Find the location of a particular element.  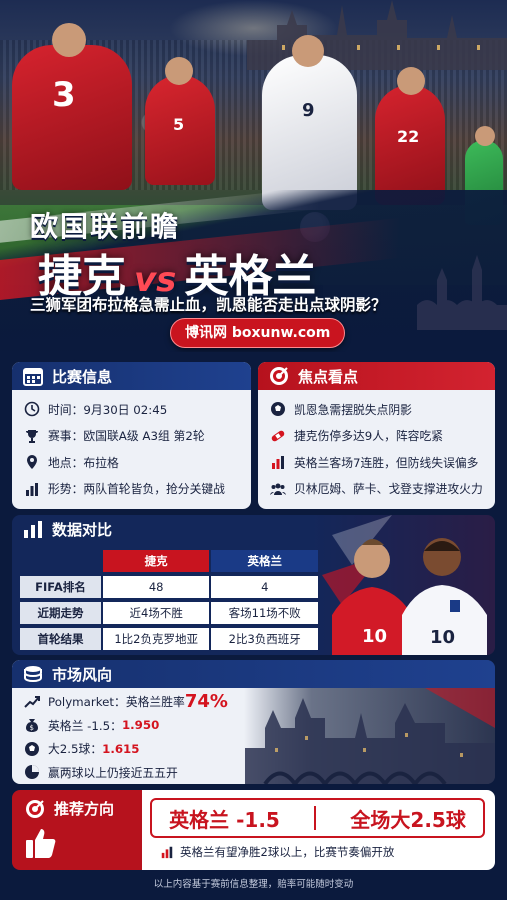

focus-row: 贝林厄姆、萨卡、戈登支撑进攻火力 is located at coordinates (376, 489).